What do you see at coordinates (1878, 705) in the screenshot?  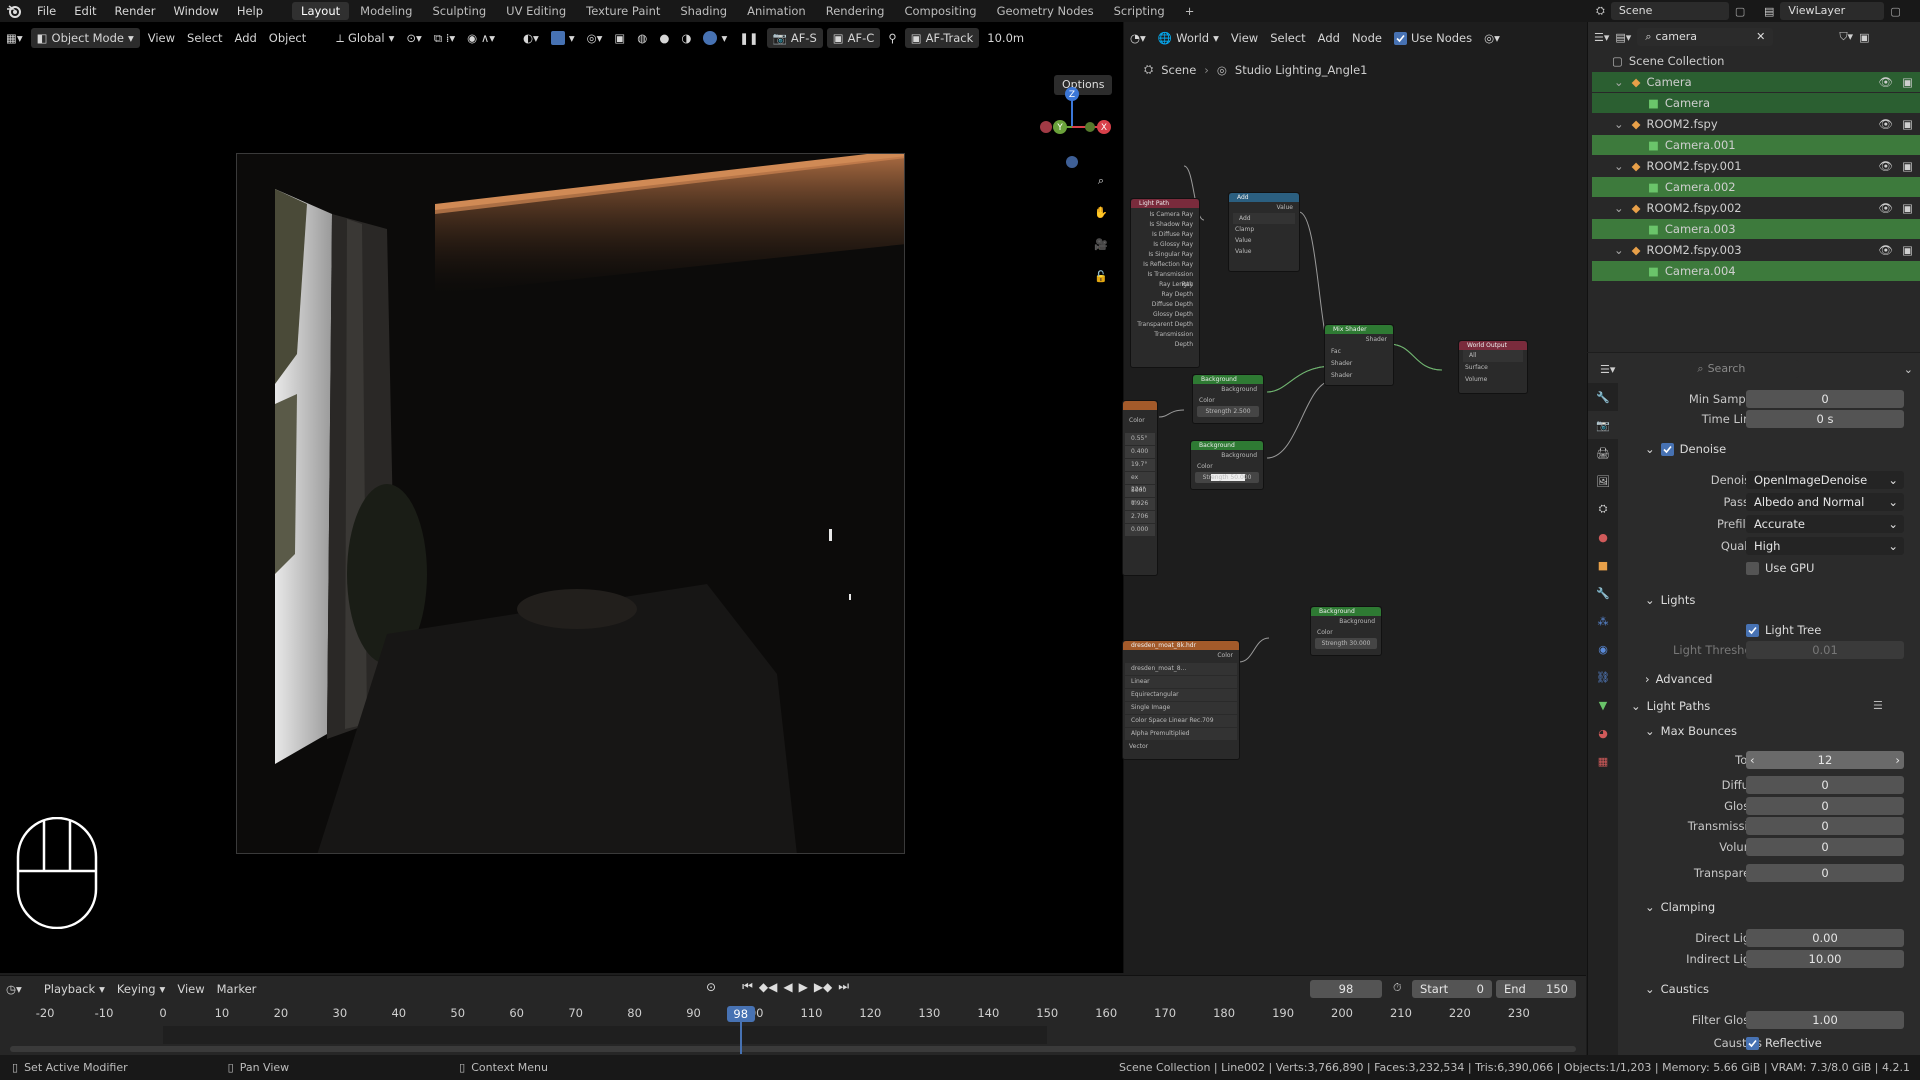 I see `presets-list-icon: ☰` at bounding box center [1878, 705].